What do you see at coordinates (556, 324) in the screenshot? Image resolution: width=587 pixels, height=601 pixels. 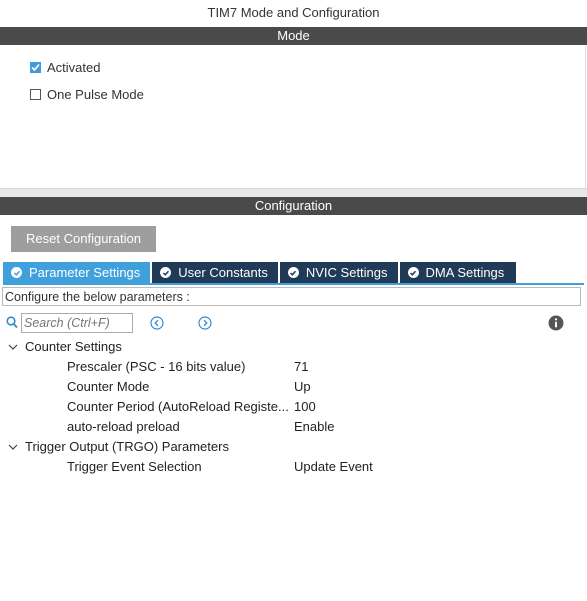 I see `info-icon` at bounding box center [556, 324].